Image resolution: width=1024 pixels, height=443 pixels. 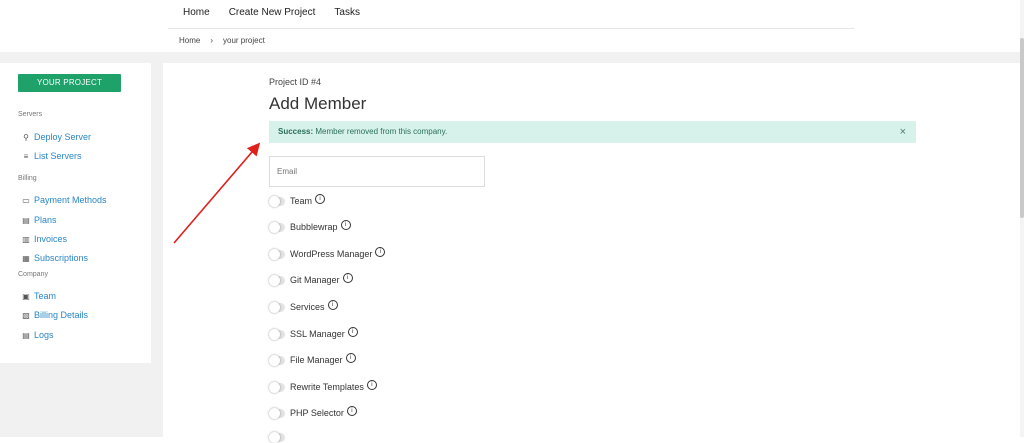 What do you see at coordinates (217, 193) in the screenshot?
I see `annotation-arrow` at bounding box center [217, 193].